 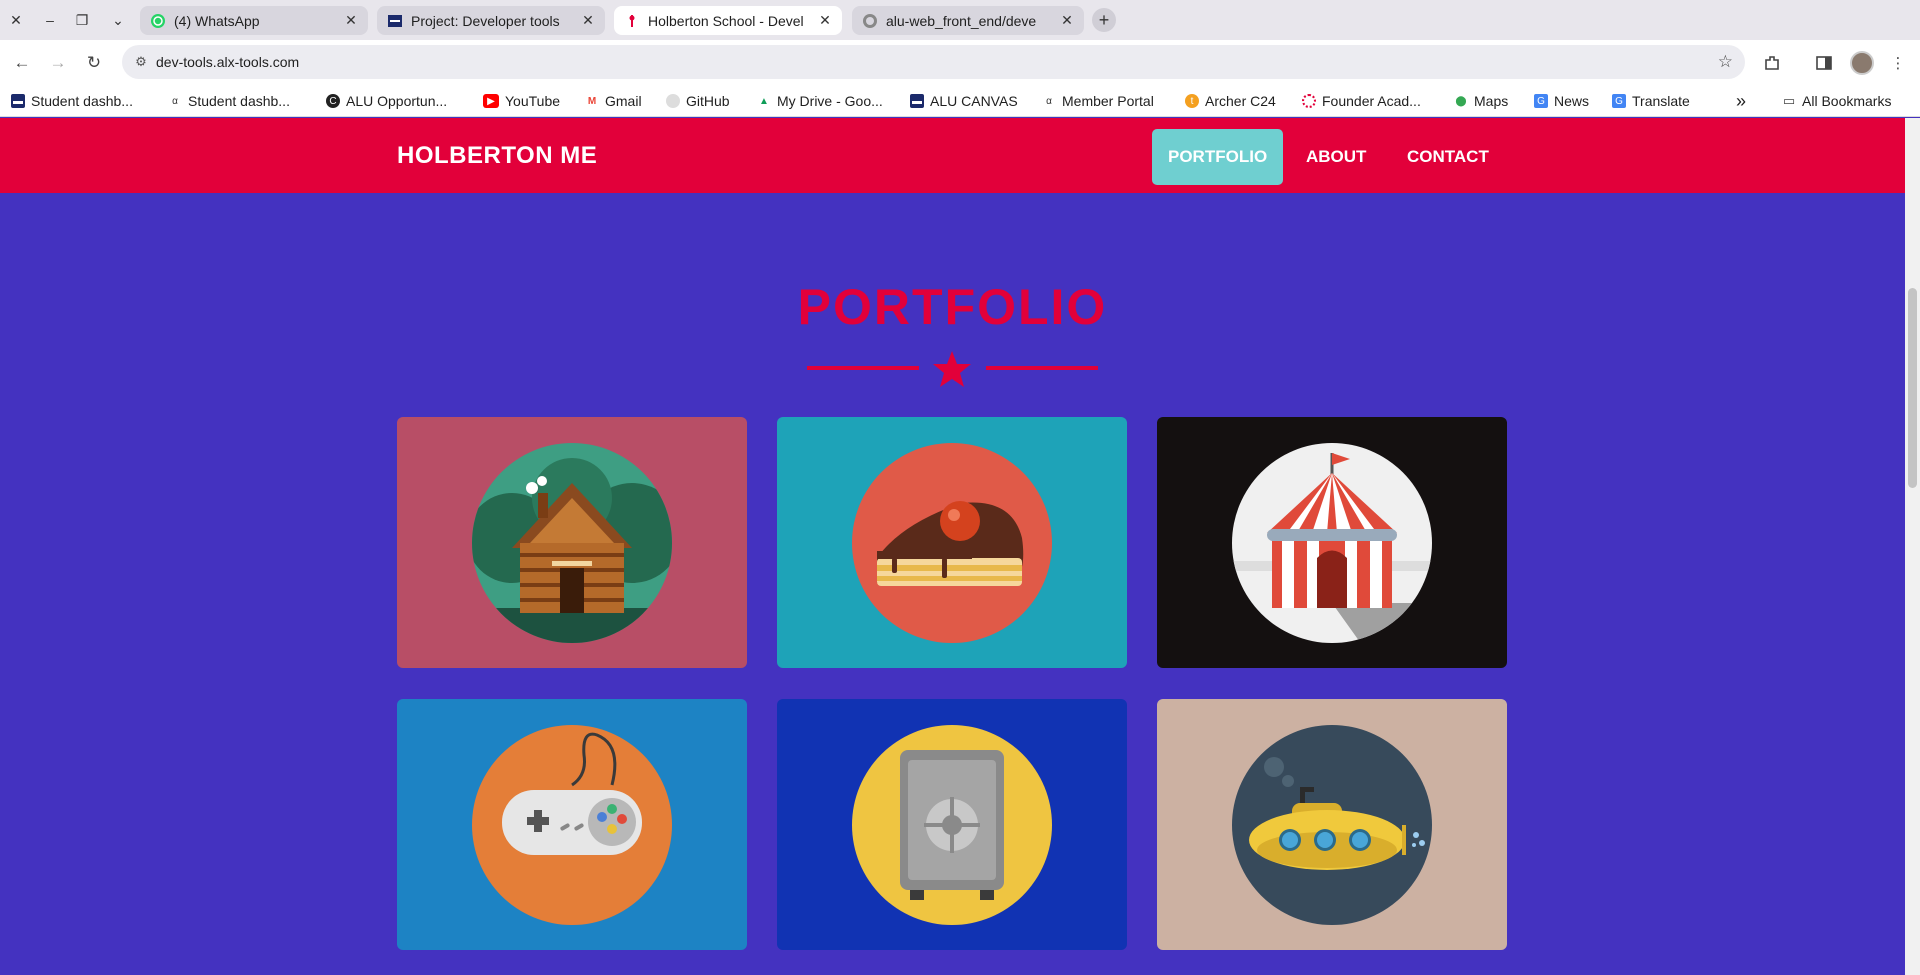 What do you see at coordinates (94, 63) in the screenshot?
I see `reload-icon: ↻` at bounding box center [94, 63].